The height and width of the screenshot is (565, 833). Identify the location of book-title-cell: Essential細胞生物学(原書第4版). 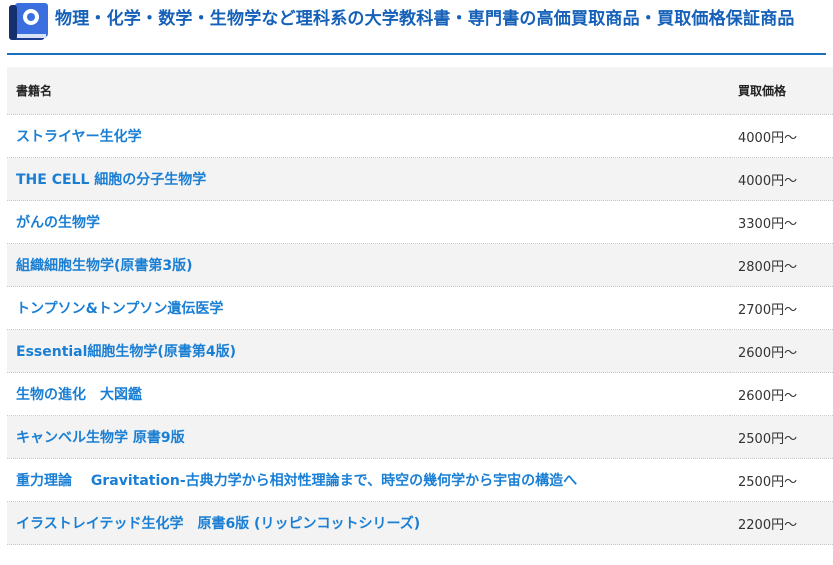
(368, 351).